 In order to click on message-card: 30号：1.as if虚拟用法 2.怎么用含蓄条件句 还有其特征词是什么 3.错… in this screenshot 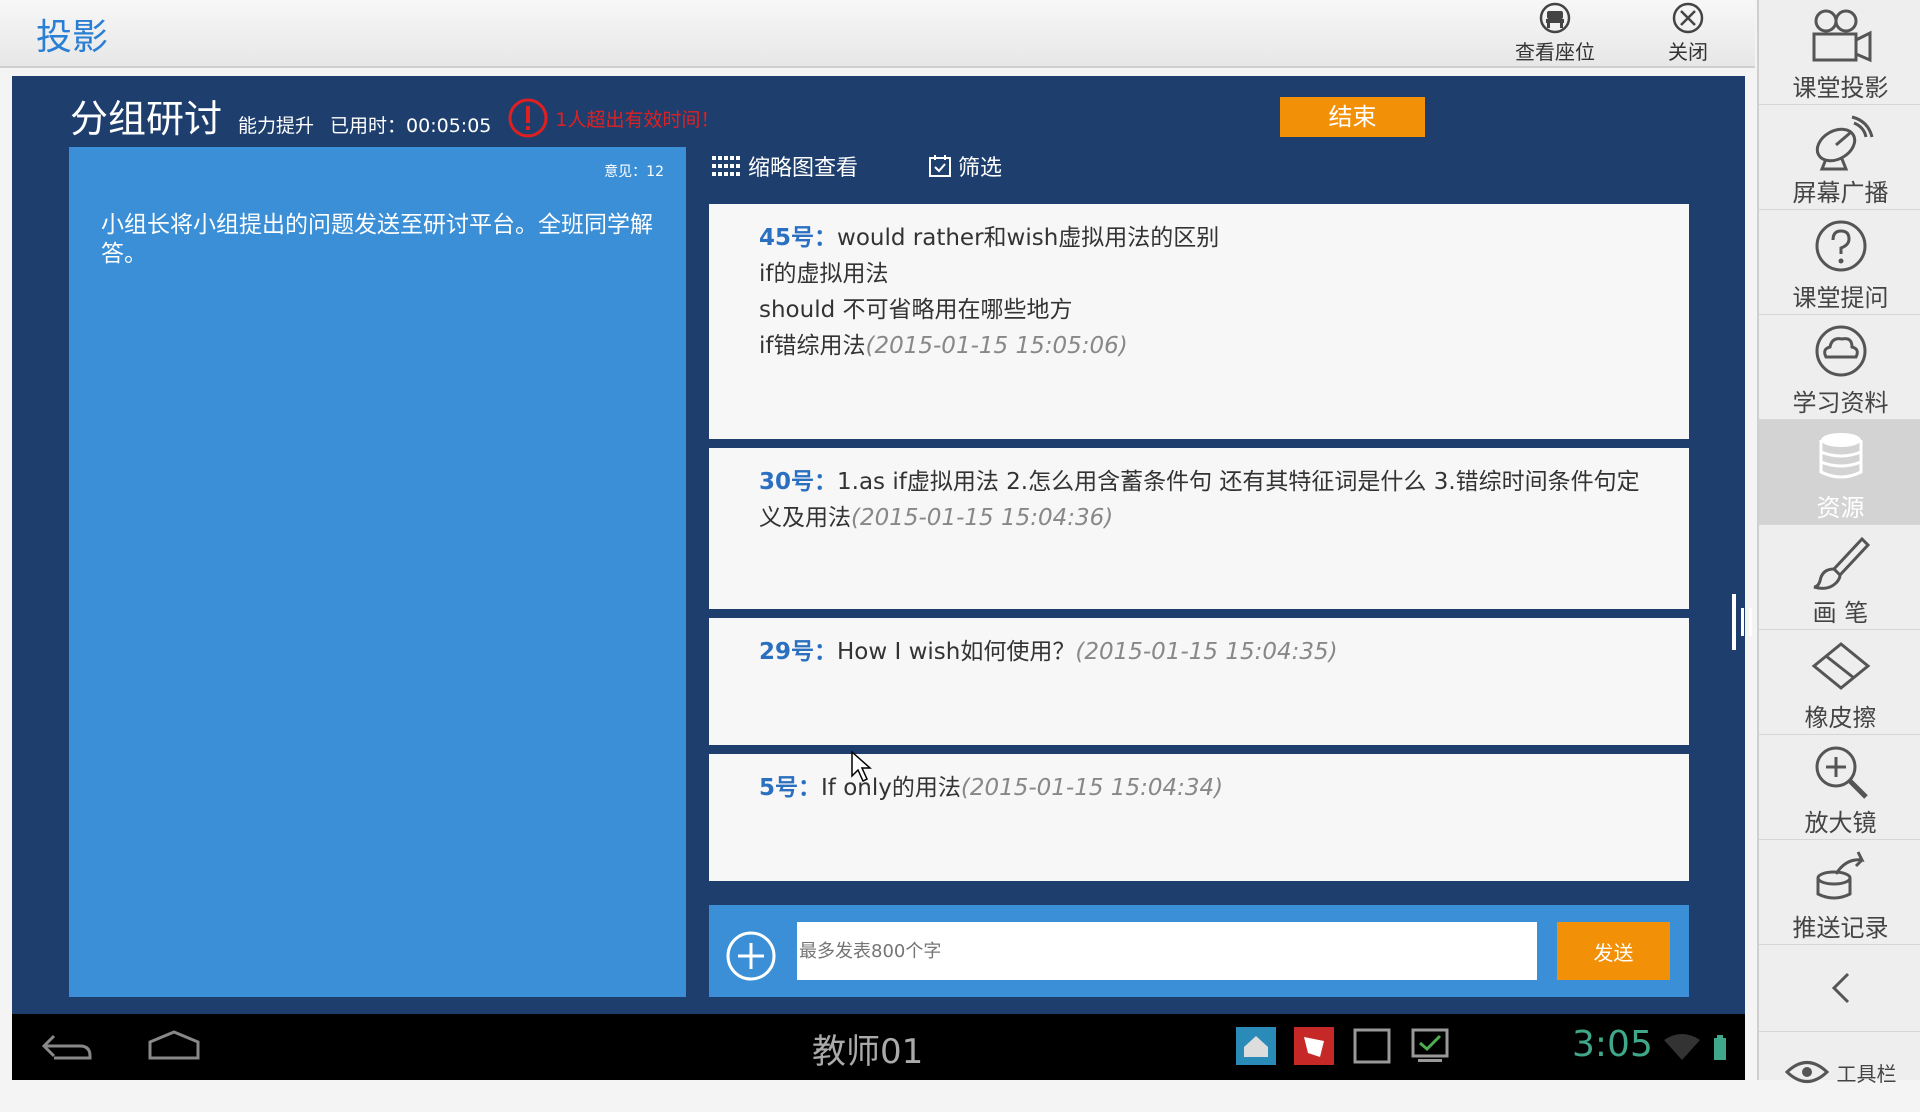, I will do `click(1199, 528)`.